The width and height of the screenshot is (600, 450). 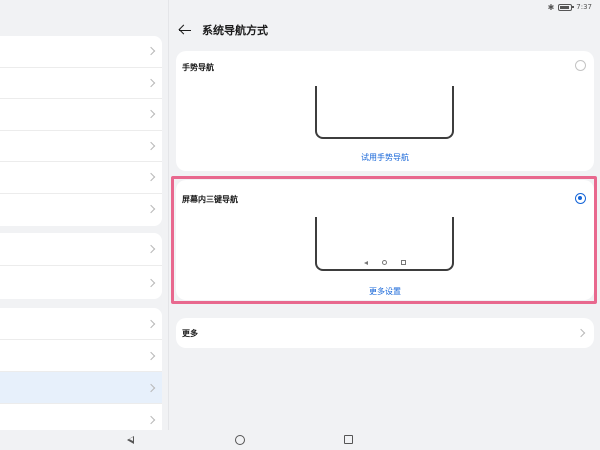 I want to click on battery-icon, so click(x=566, y=7).